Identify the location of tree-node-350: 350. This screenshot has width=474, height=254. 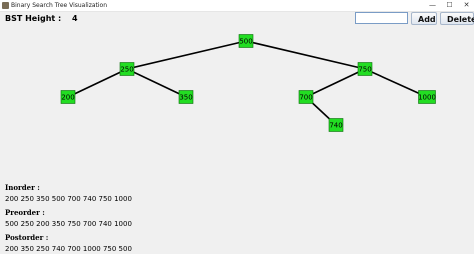
(186, 97).